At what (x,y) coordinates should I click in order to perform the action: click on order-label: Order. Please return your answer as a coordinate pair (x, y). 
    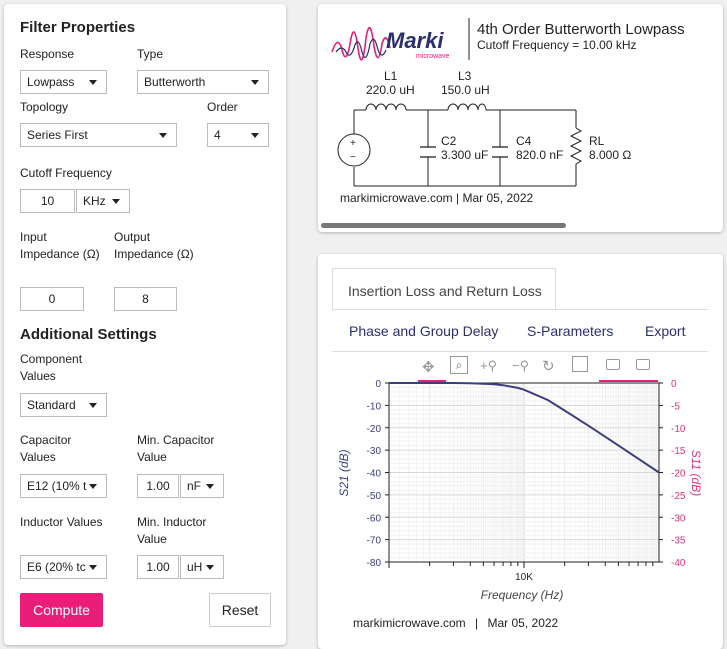
    Looking at the image, I should click on (222, 107).